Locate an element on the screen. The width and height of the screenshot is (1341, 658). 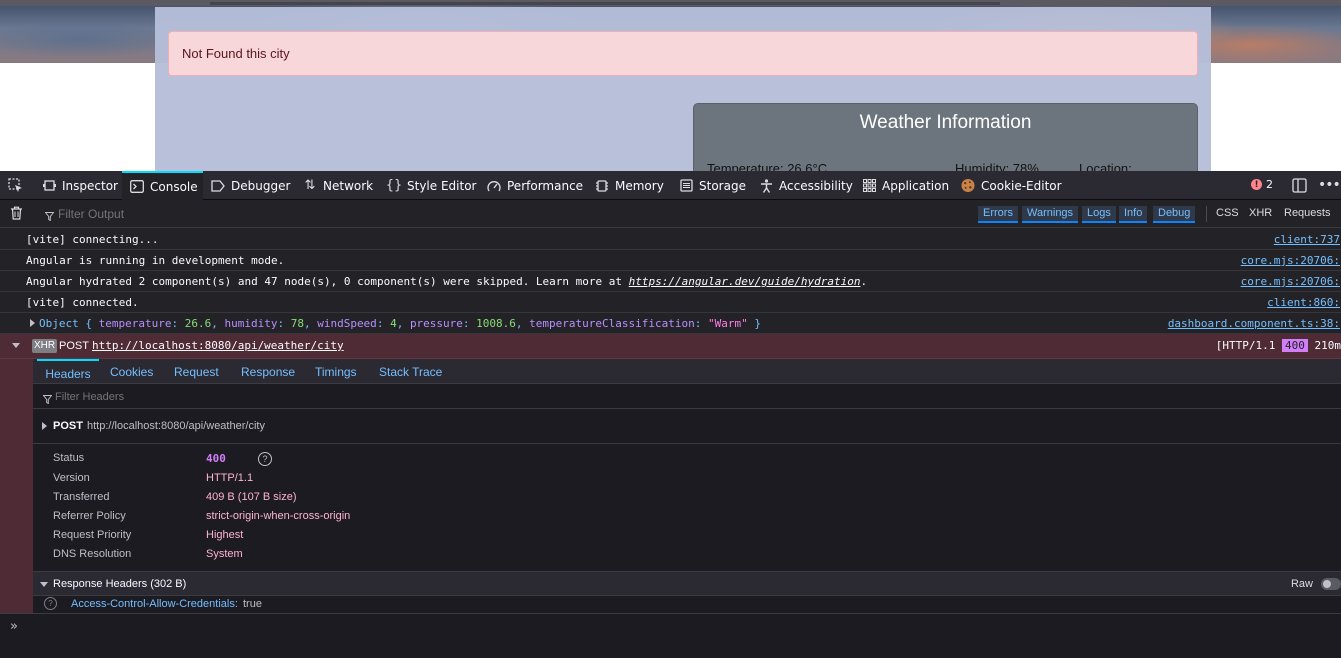
tab-network: ⇅ Network is located at coordinates (338, 185).